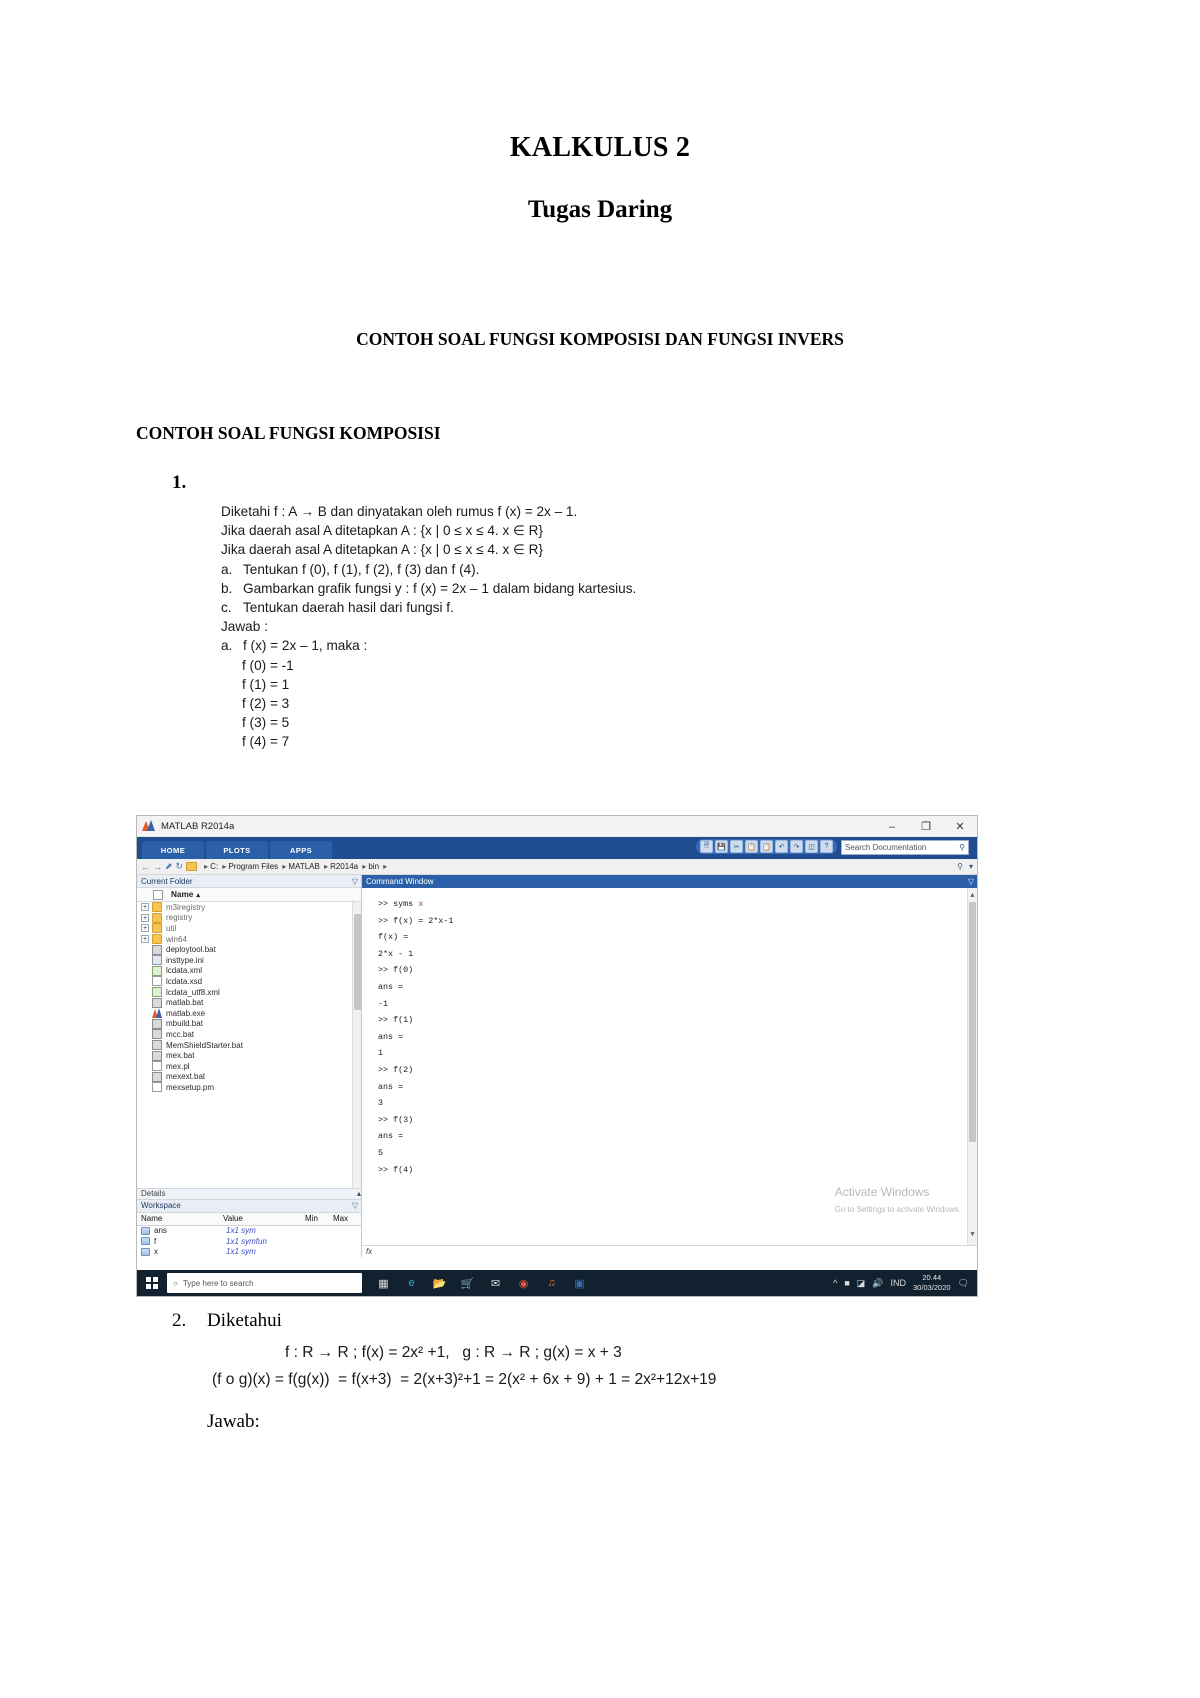 The height and width of the screenshot is (1698, 1200). I want to click on chevron-up-icon: ▴, so click(359, 1193).